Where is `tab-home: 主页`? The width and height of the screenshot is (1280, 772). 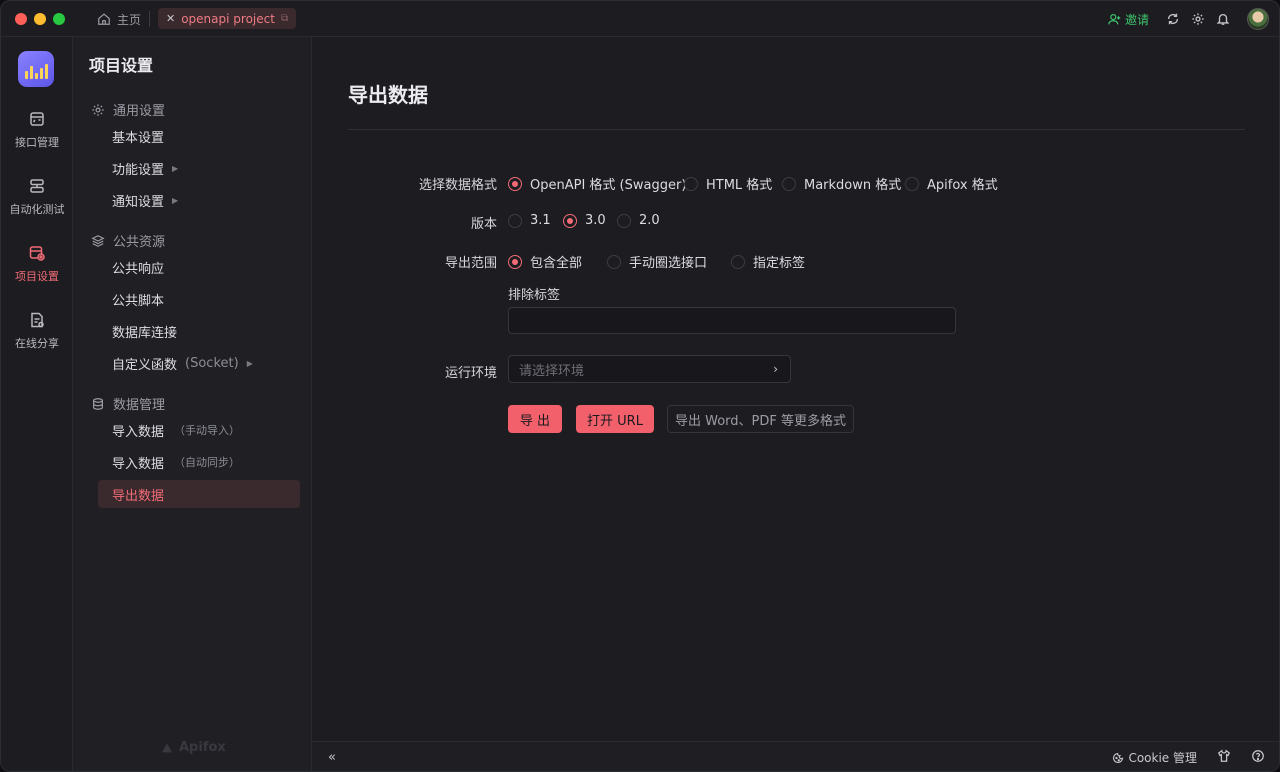
tab-home: 主页 is located at coordinates (119, 19).